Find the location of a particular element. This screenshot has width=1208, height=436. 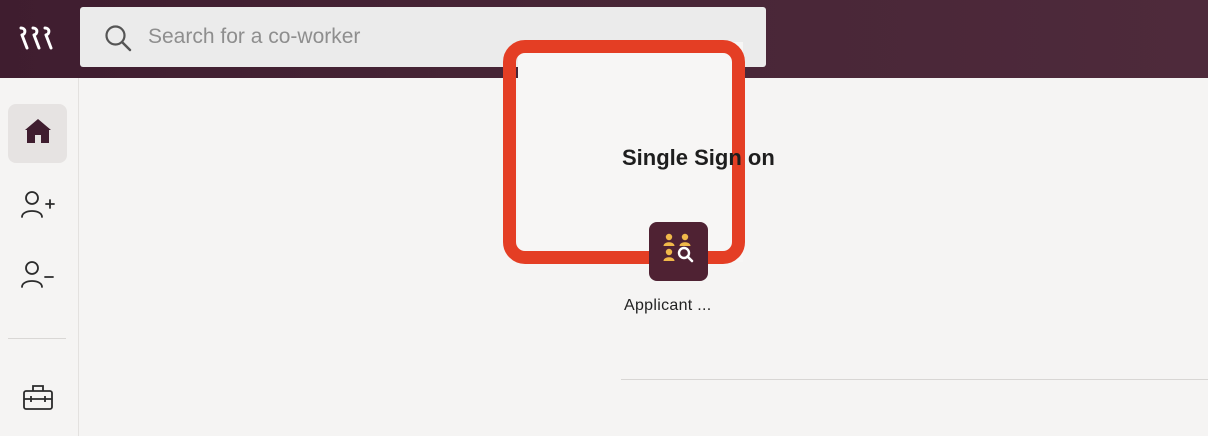

toolbox-icon is located at coordinates (38, 399).